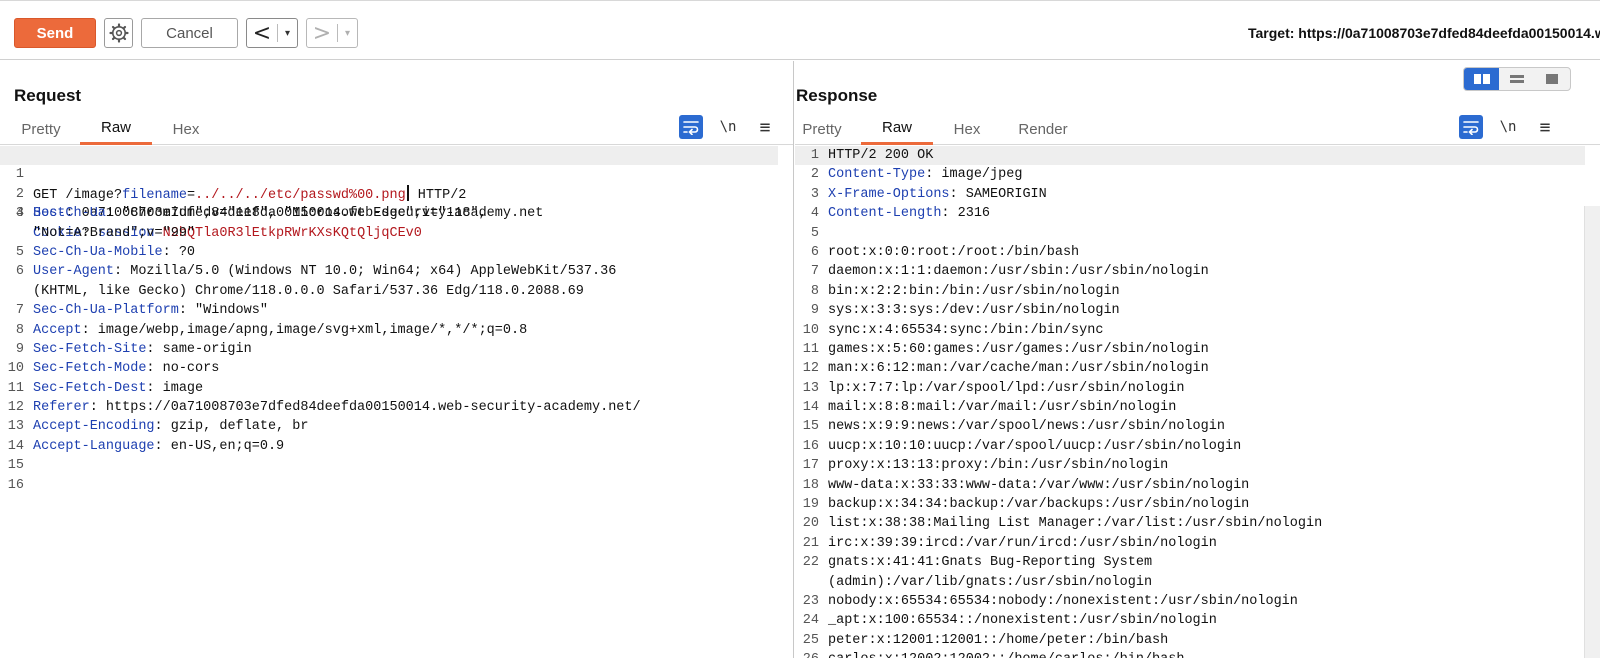 Image resolution: width=1600 pixels, height=658 pixels. What do you see at coordinates (396, 446) in the screenshot?
I see `code-line: 14 Accept-Language: en-US,en;q=0.9` at bounding box center [396, 446].